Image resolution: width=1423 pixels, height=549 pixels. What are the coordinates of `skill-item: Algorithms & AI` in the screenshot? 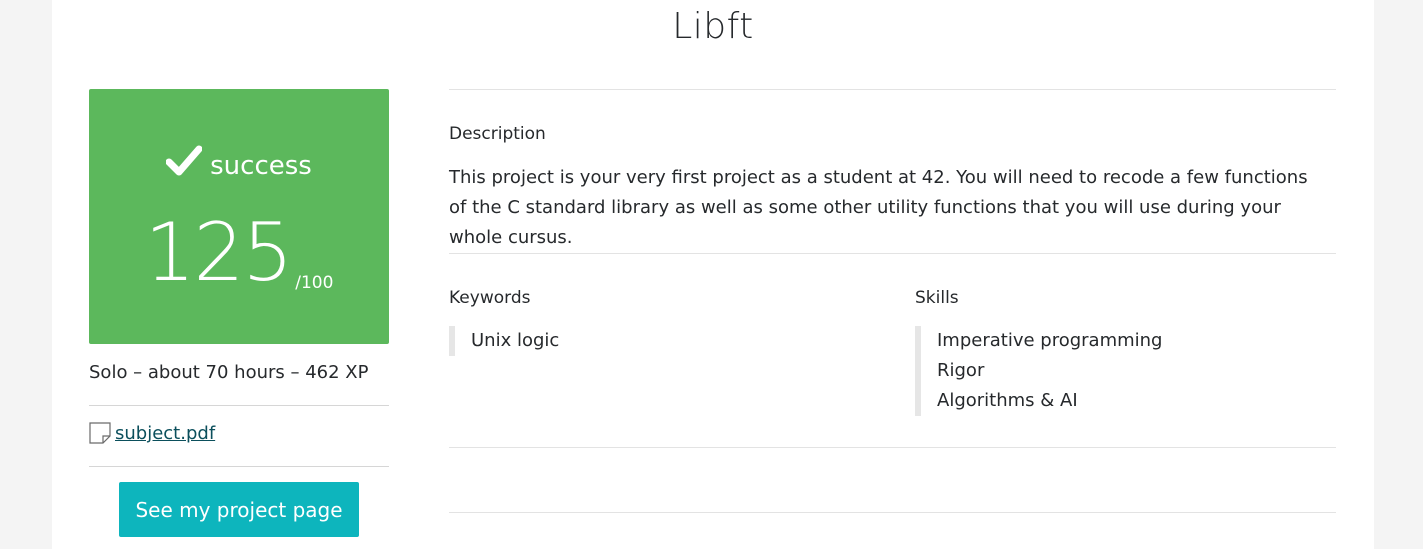 It's located at (1007, 400).